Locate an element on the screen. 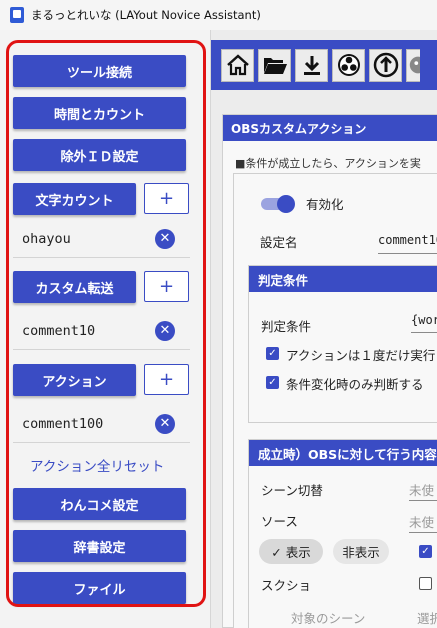  on-change-label: 条件変化時のみ判断する is located at coordinates (355, 384).